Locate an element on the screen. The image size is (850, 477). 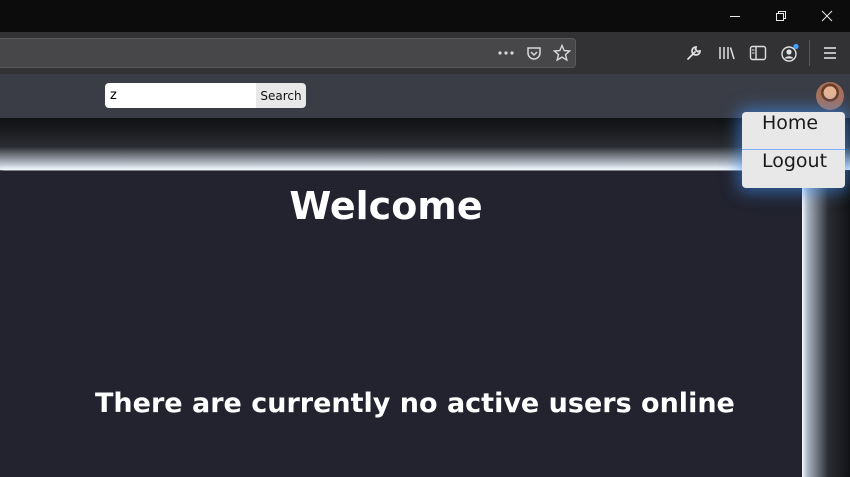
site-navbar: Search is located at coordinates (425, 96).